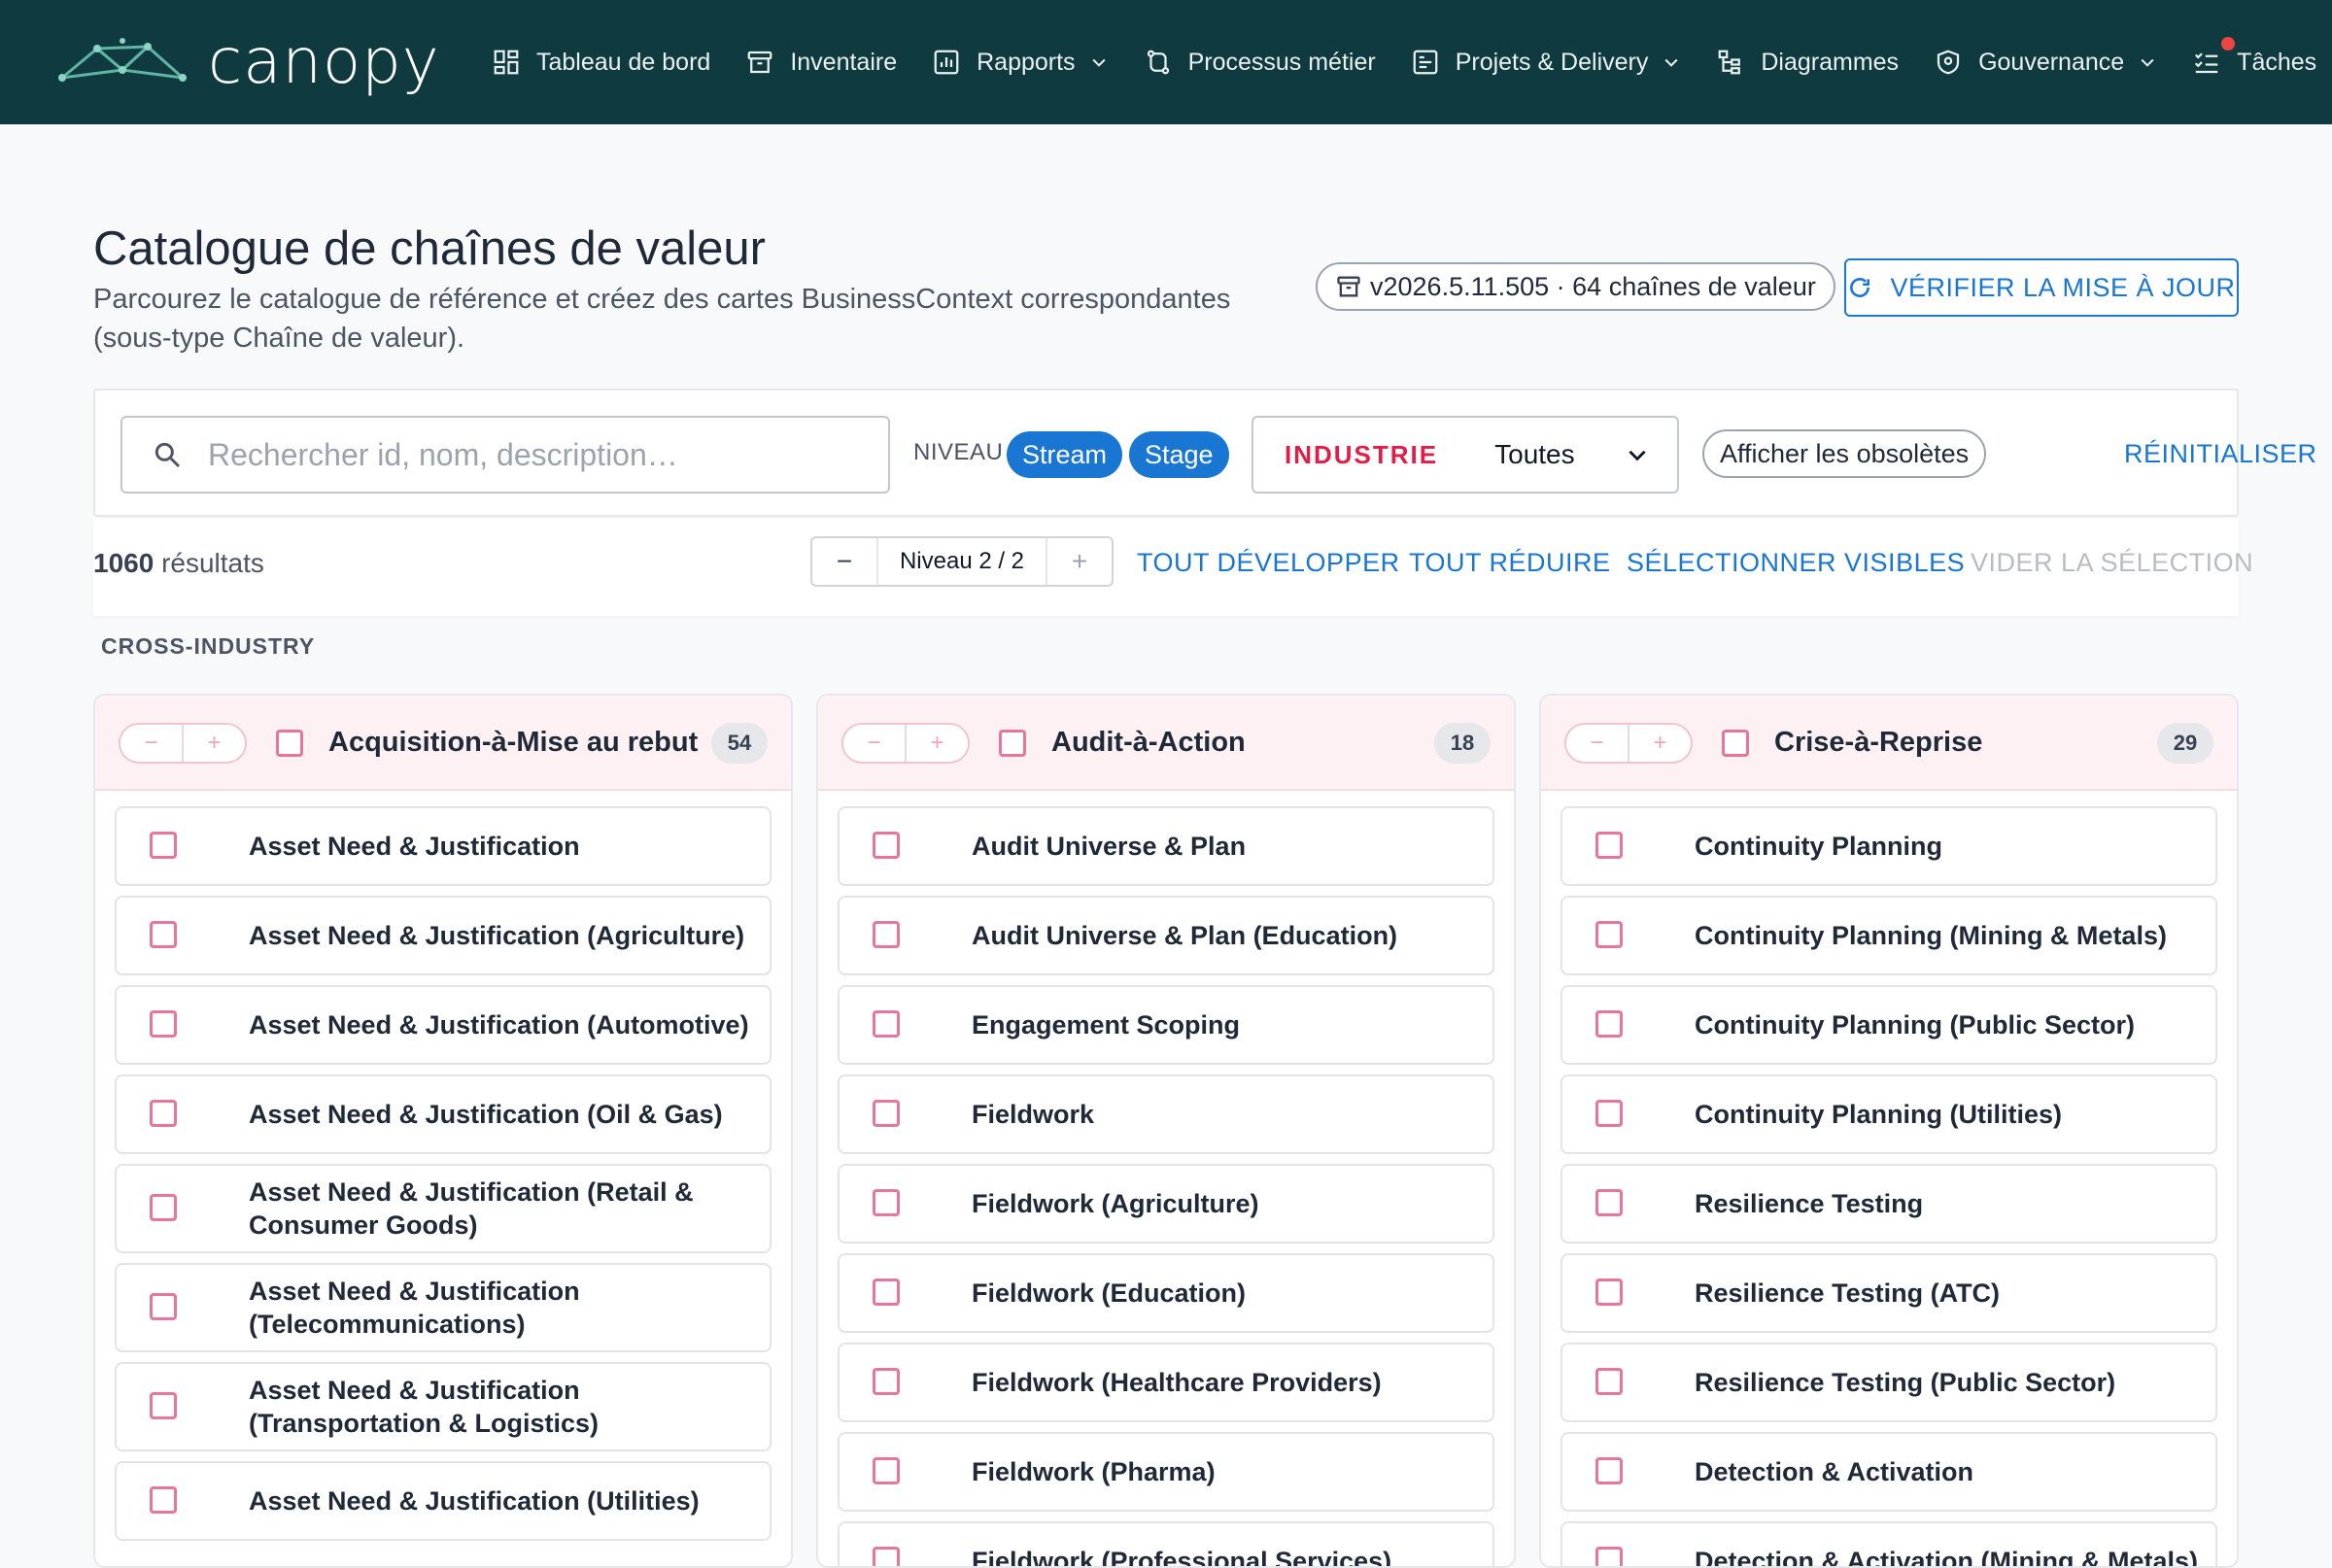 This screenshot has width=2332, height=1568. Describe the element at coordinates (1268, 563) in the screenshot. I see `expand-all-button: TOUT DÉVELOPPER` at that location.